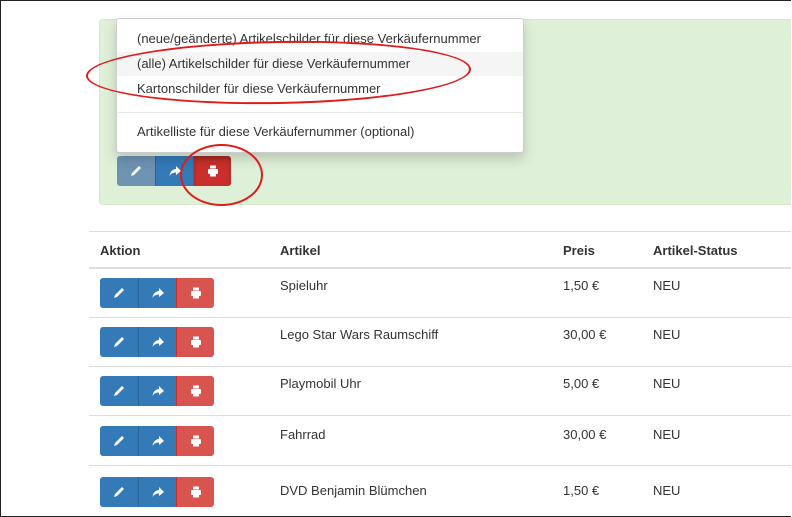 This screenshot has height=517, width=792. Describe the element at coordinates (440, 231) in the screenshot. I see `table-top-border` at that location.